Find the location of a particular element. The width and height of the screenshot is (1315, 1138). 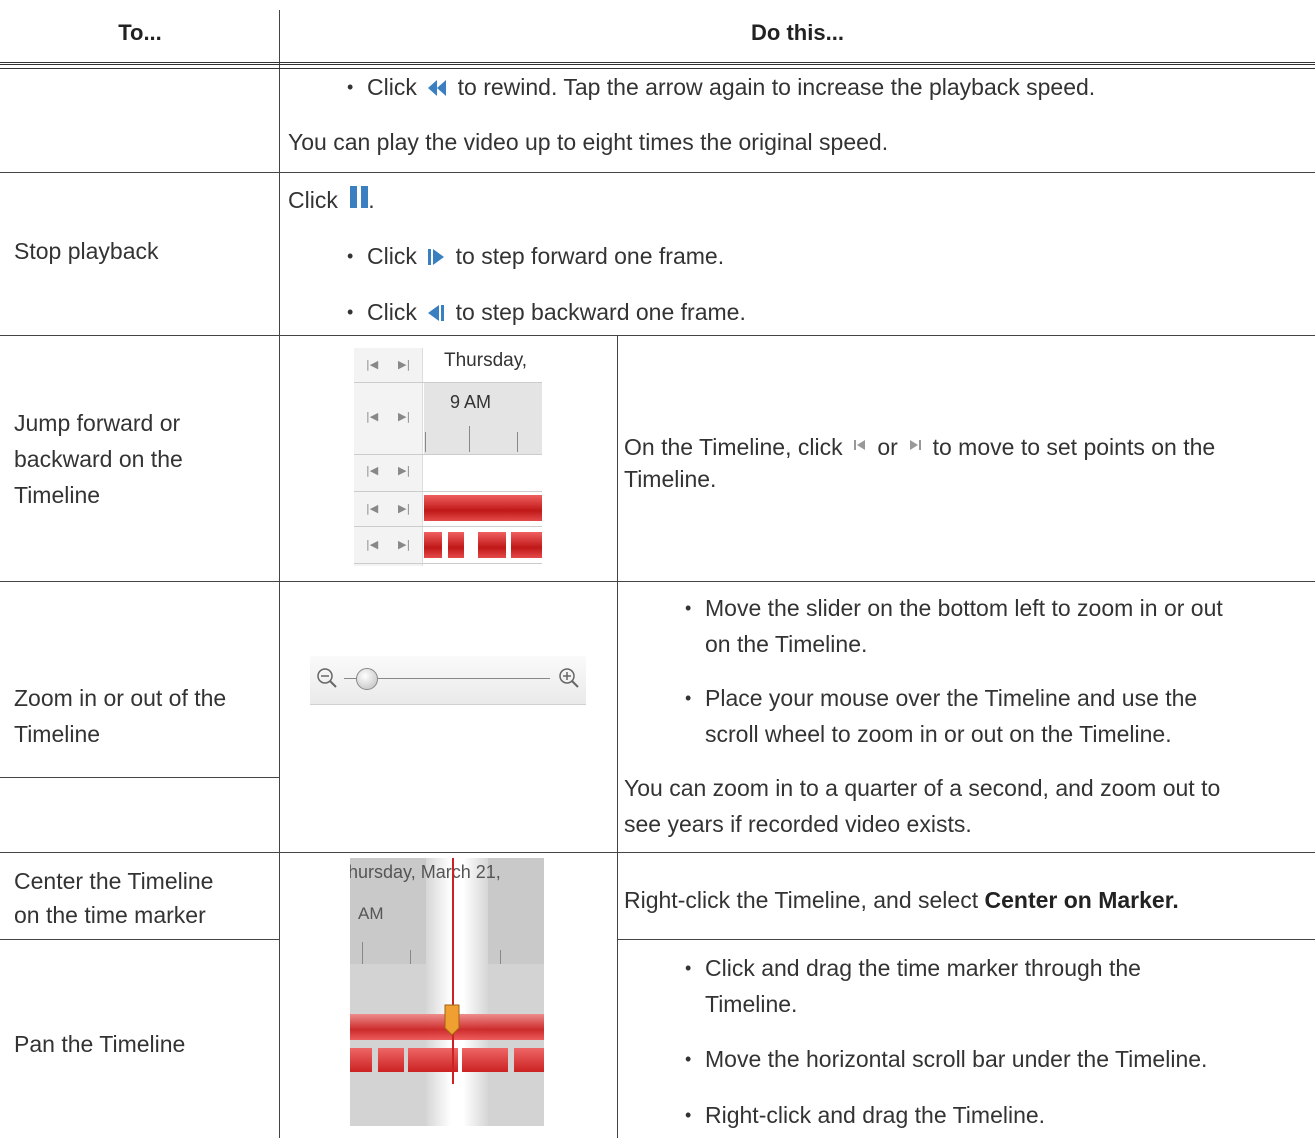

timeline-center-image: hursday, March 21, AM is located at coordinates (447, 992).